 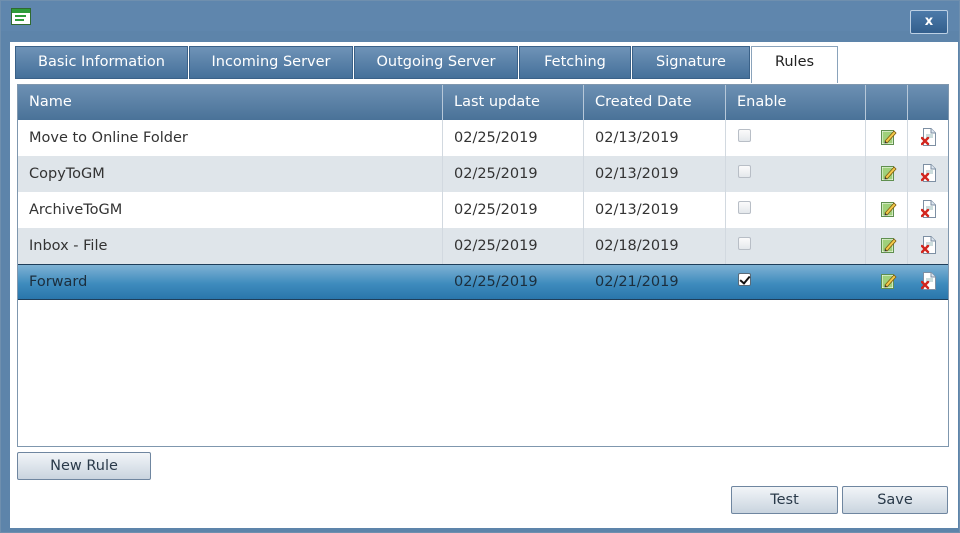 What do you see at coordinates (101, 62) in the screenshot?
I see `tab-basic-information: Basic Information` at bounding box center [101, 62].